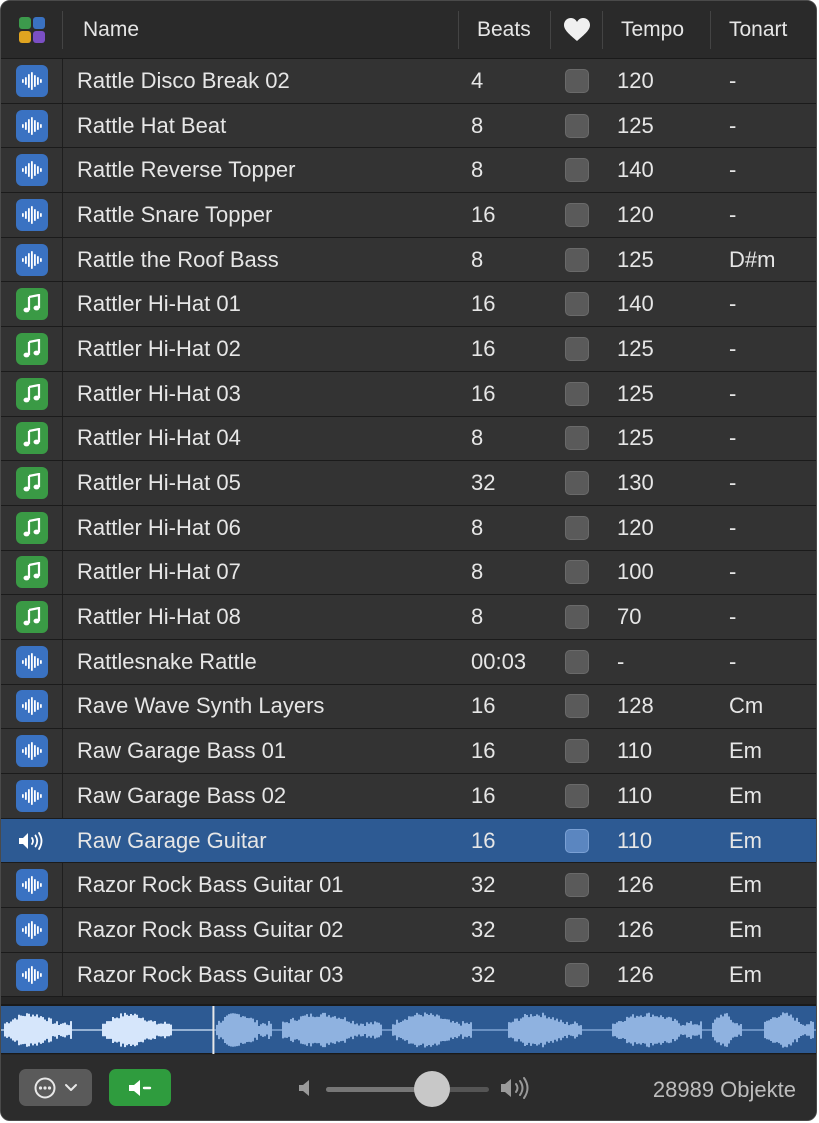 This screenshot has width=819, height=1123. Describe the element at coordinates (261, 30) in the screenshot. I see `header-name: Name` at that location.